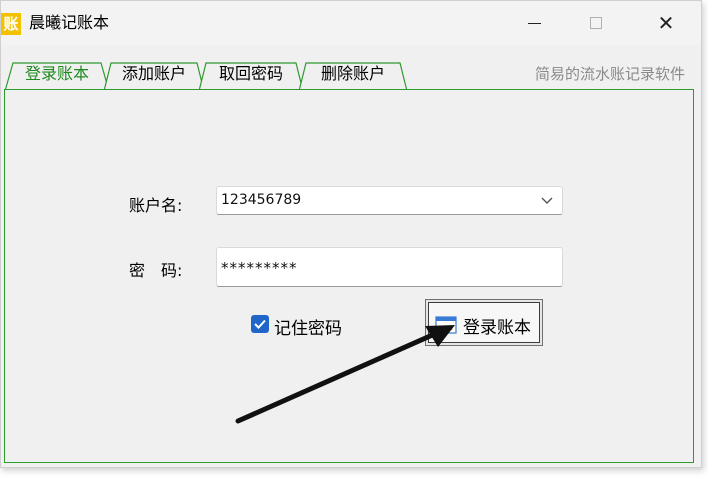  I want to click on arrow-annotation, so click(345, 374).